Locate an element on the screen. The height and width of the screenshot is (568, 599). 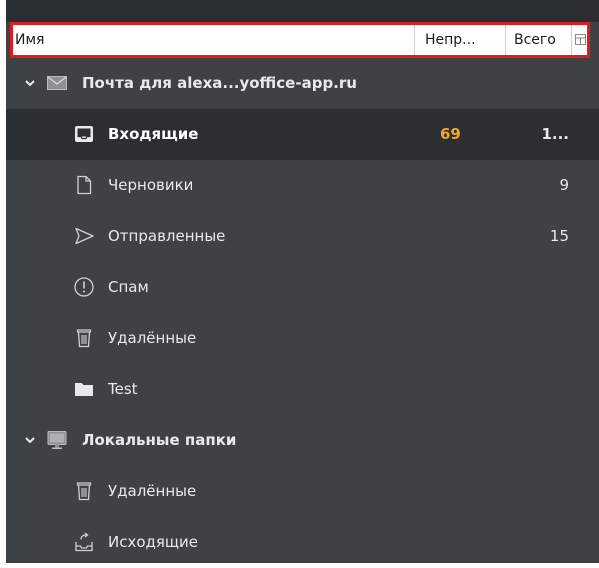
folder-row-spam: Спам is located at coordinates (302, 287).